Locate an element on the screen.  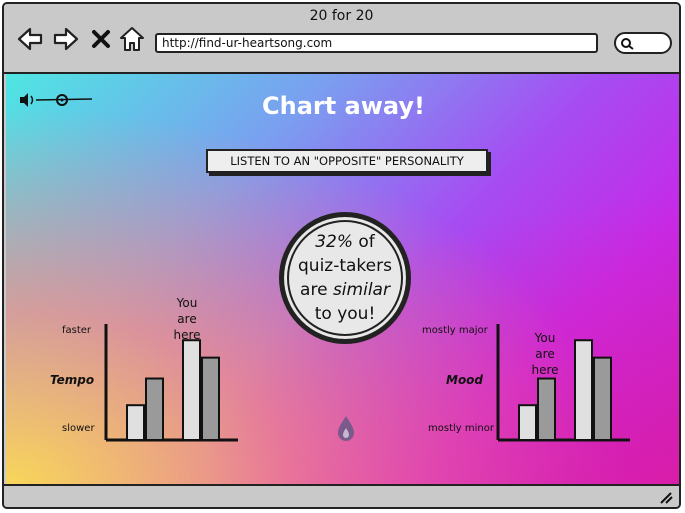
title-bar: 20 for 20 http://find-ur-heartsong.com is located at coordinates (341, 39).